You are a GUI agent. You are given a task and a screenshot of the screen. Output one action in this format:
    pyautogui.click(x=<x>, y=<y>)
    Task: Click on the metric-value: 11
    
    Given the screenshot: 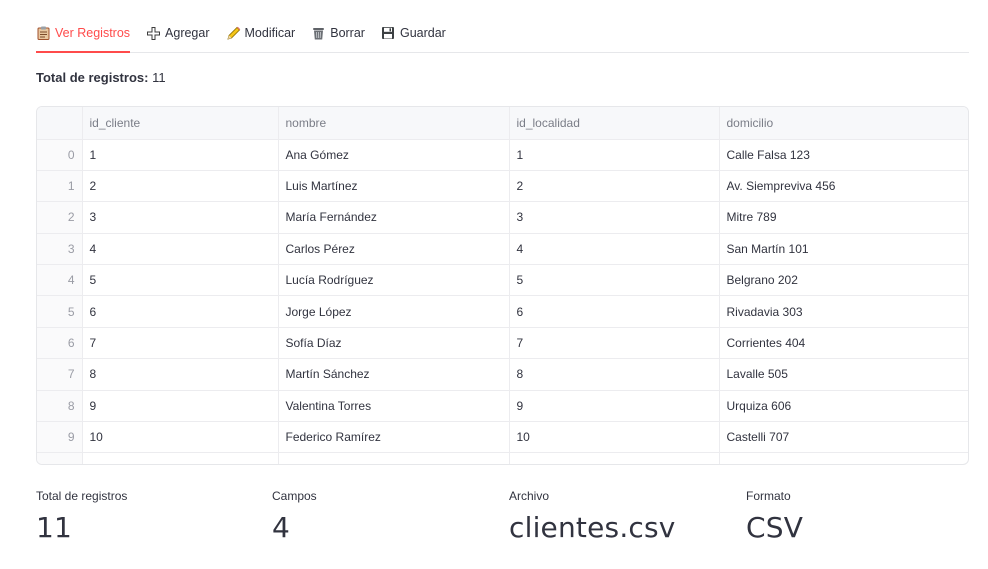 What is the action you would take?
    pyautogui.click(x=54, y=527)
    